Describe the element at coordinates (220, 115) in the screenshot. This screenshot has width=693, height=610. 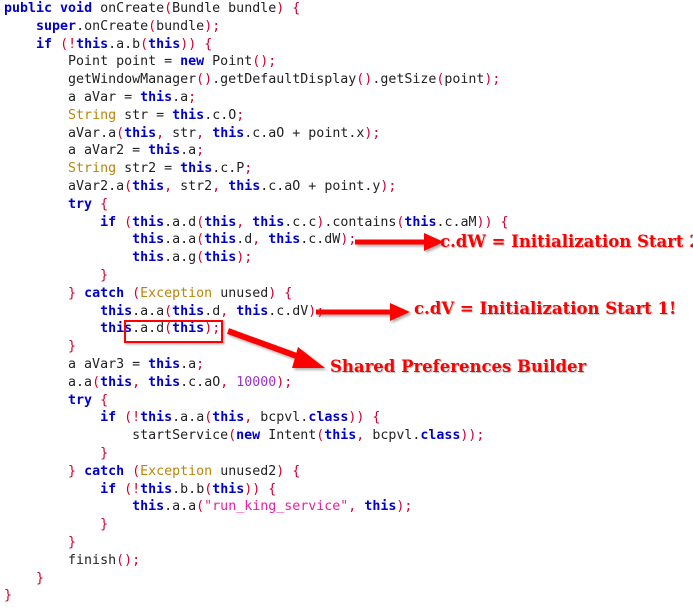
I see `code-token: .c.O` at that location.